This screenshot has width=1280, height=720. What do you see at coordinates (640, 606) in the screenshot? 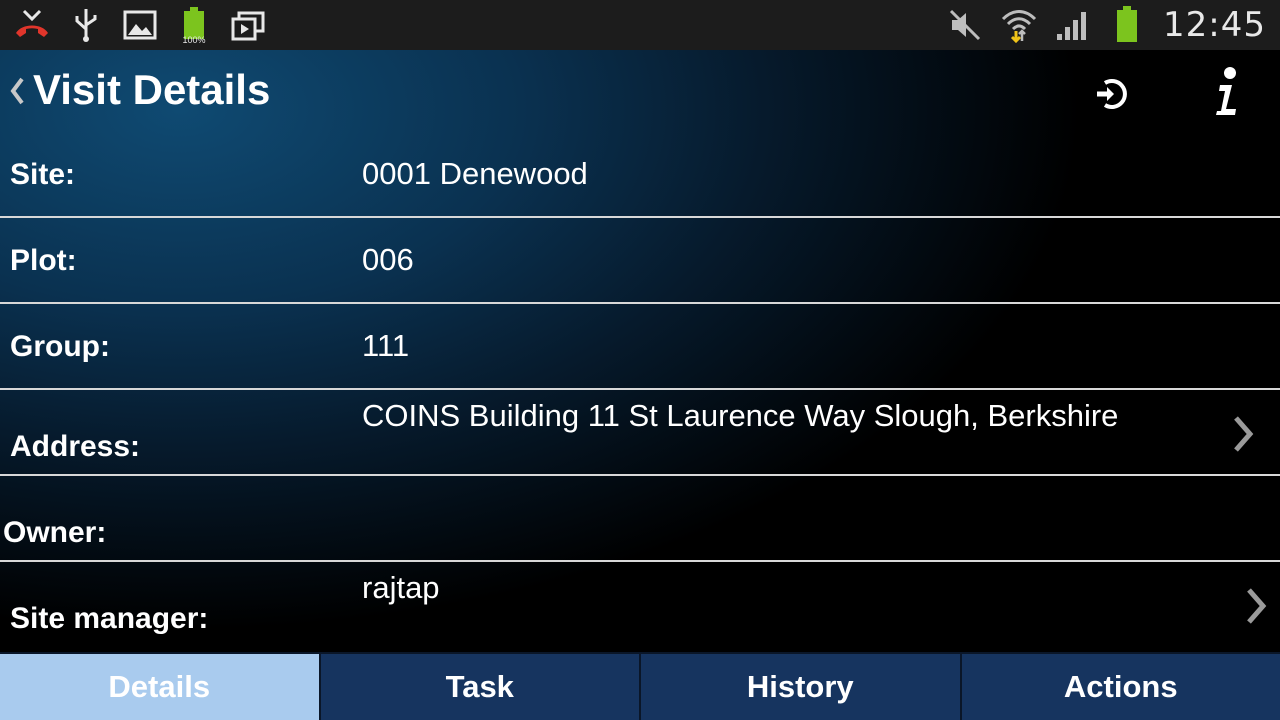
I see `detail-row-site-manager: Site manager: rajtap` at bounding box center [640, 606].